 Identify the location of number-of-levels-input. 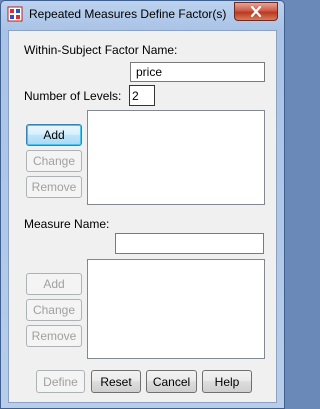
(142, 95).